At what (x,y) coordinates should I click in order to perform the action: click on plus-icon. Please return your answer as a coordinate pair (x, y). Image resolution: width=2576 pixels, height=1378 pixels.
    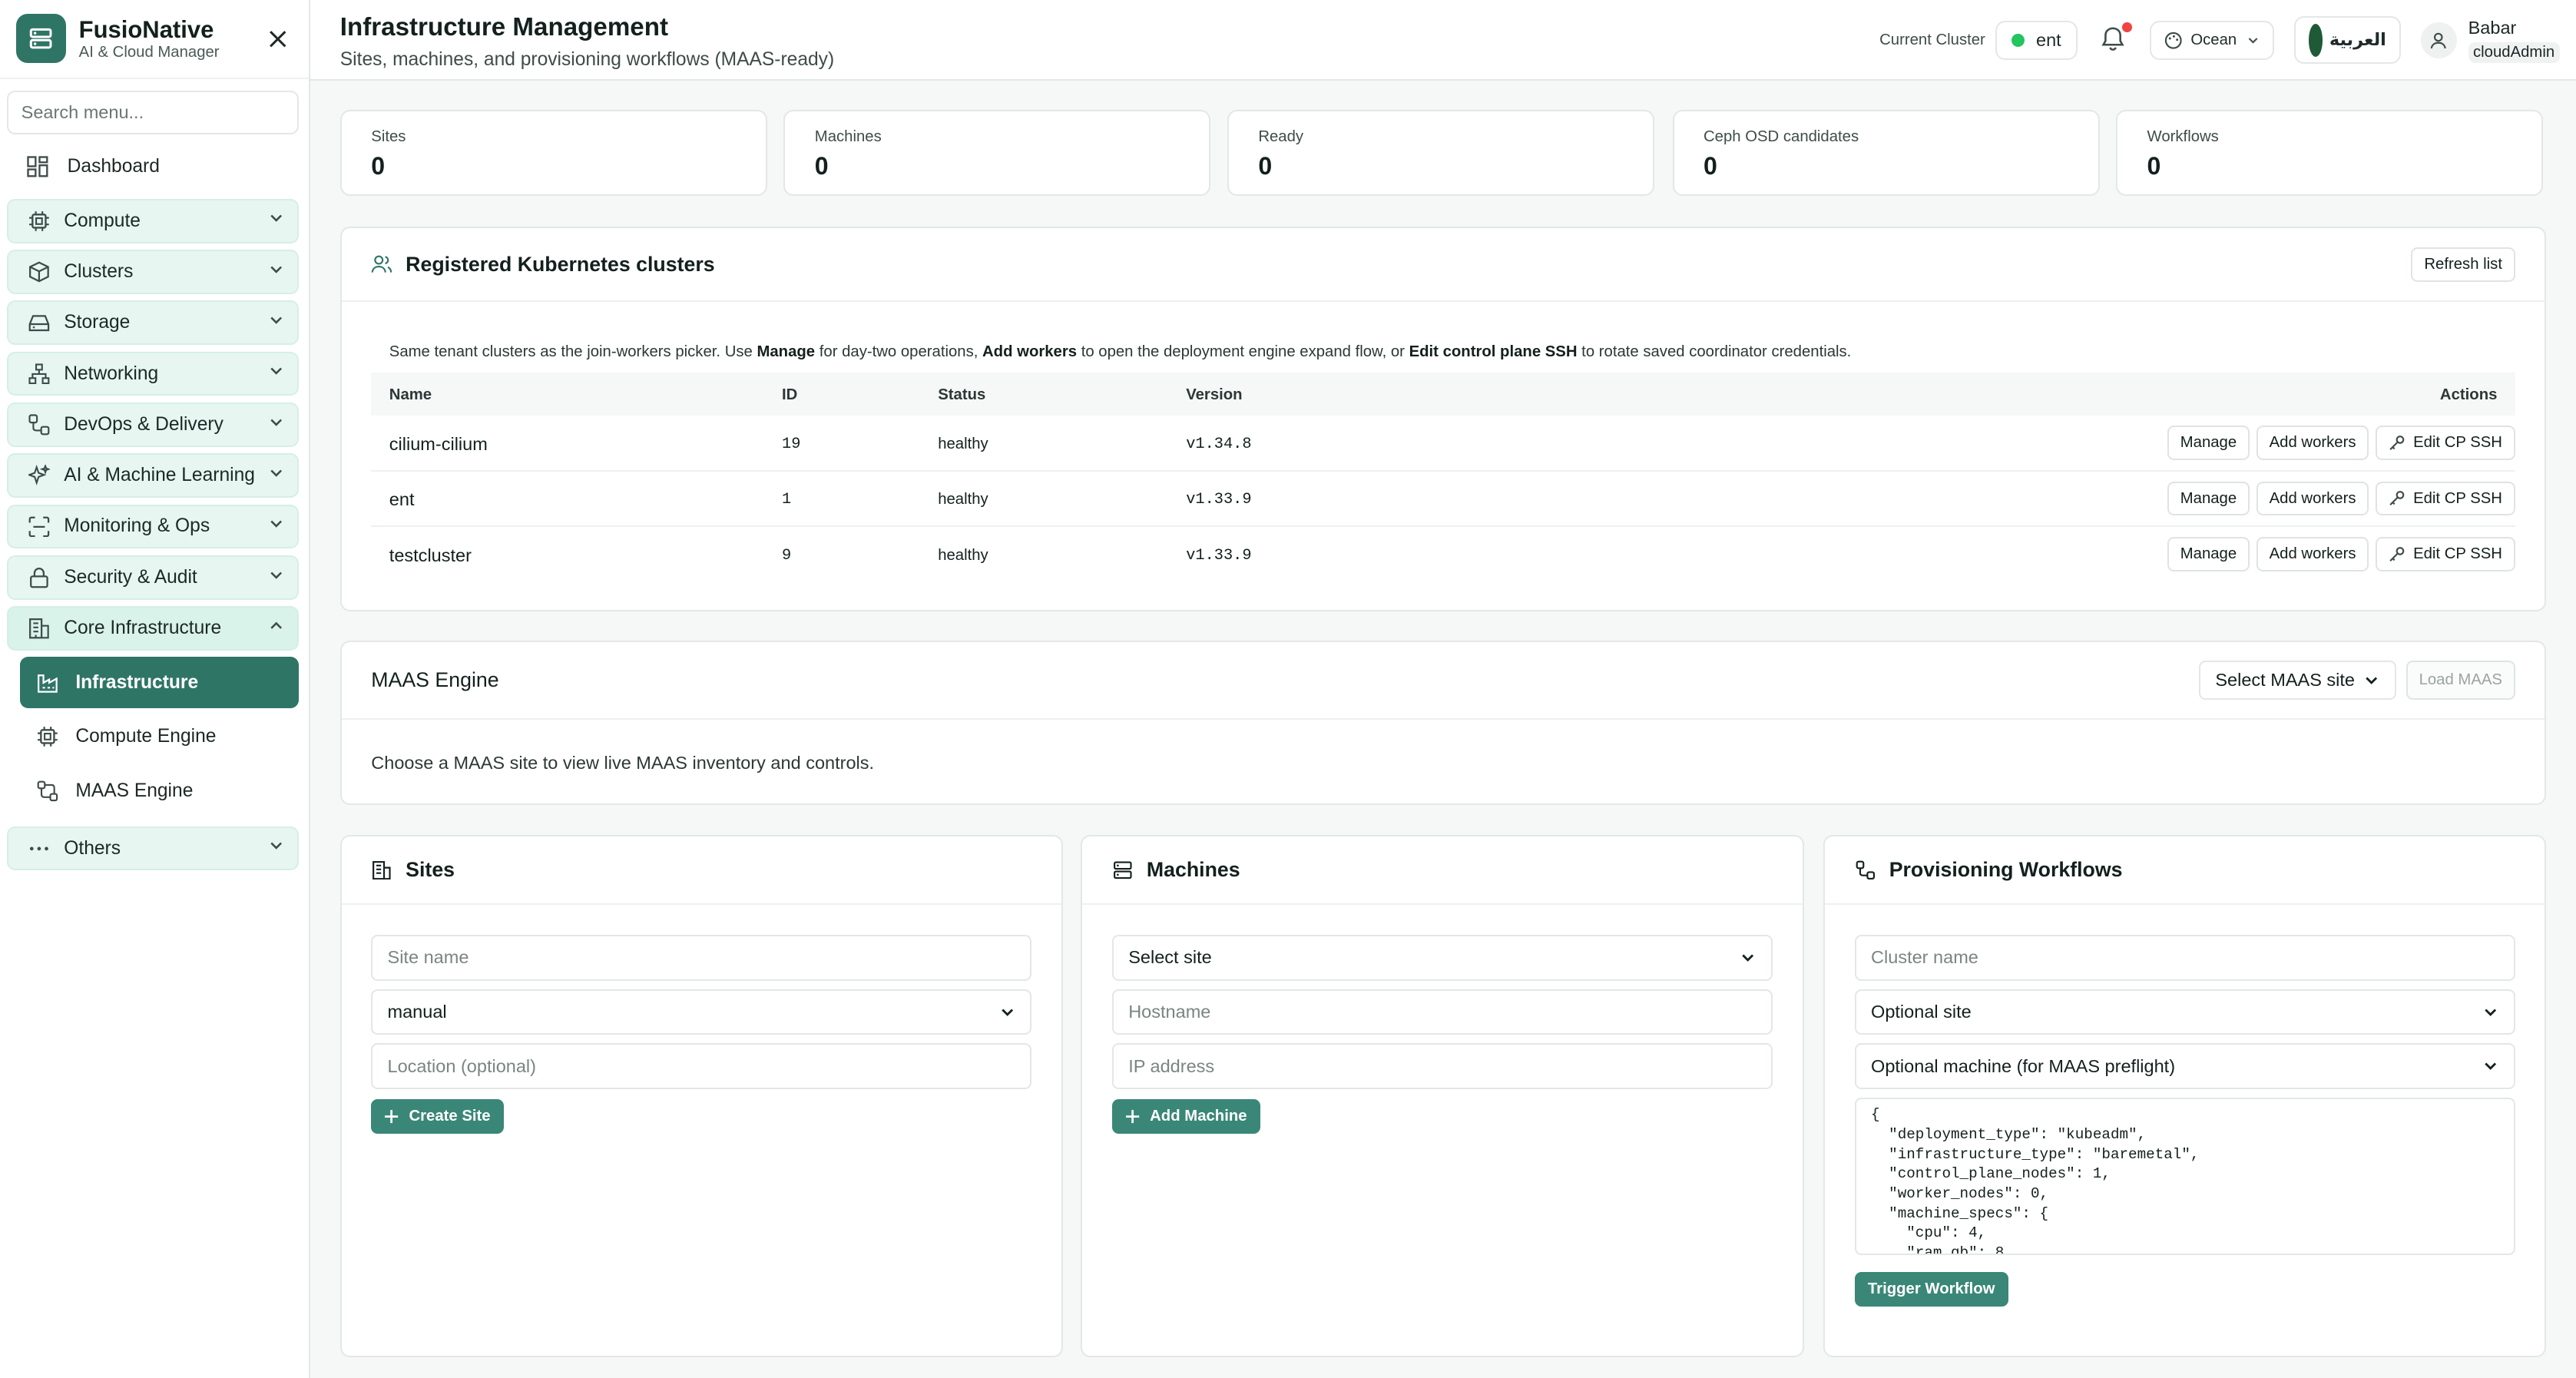
    Looking at the image, I should click on (1132, 1116).